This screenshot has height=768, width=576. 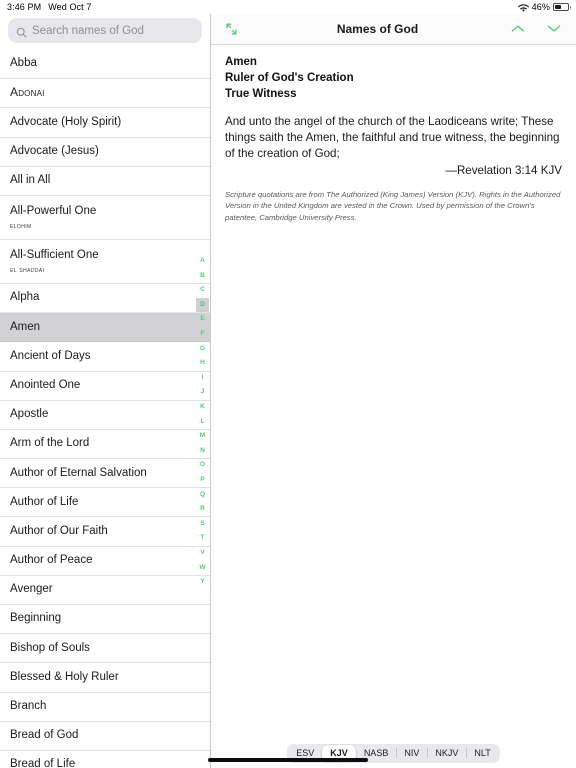 I want to click on list-item-subtitle: Elohim, so click(x=21, y=225).